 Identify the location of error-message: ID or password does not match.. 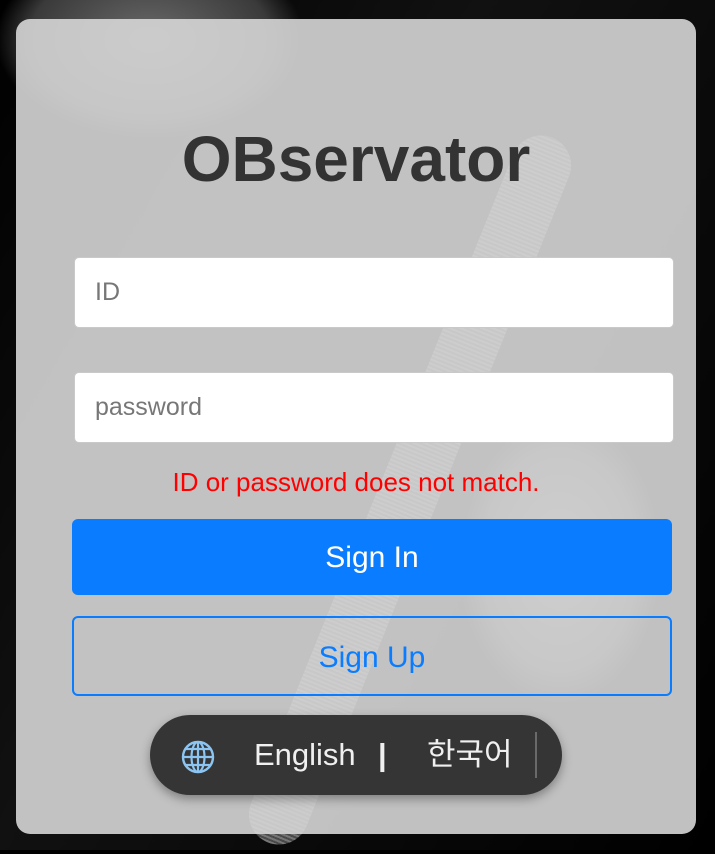
(356, 482).